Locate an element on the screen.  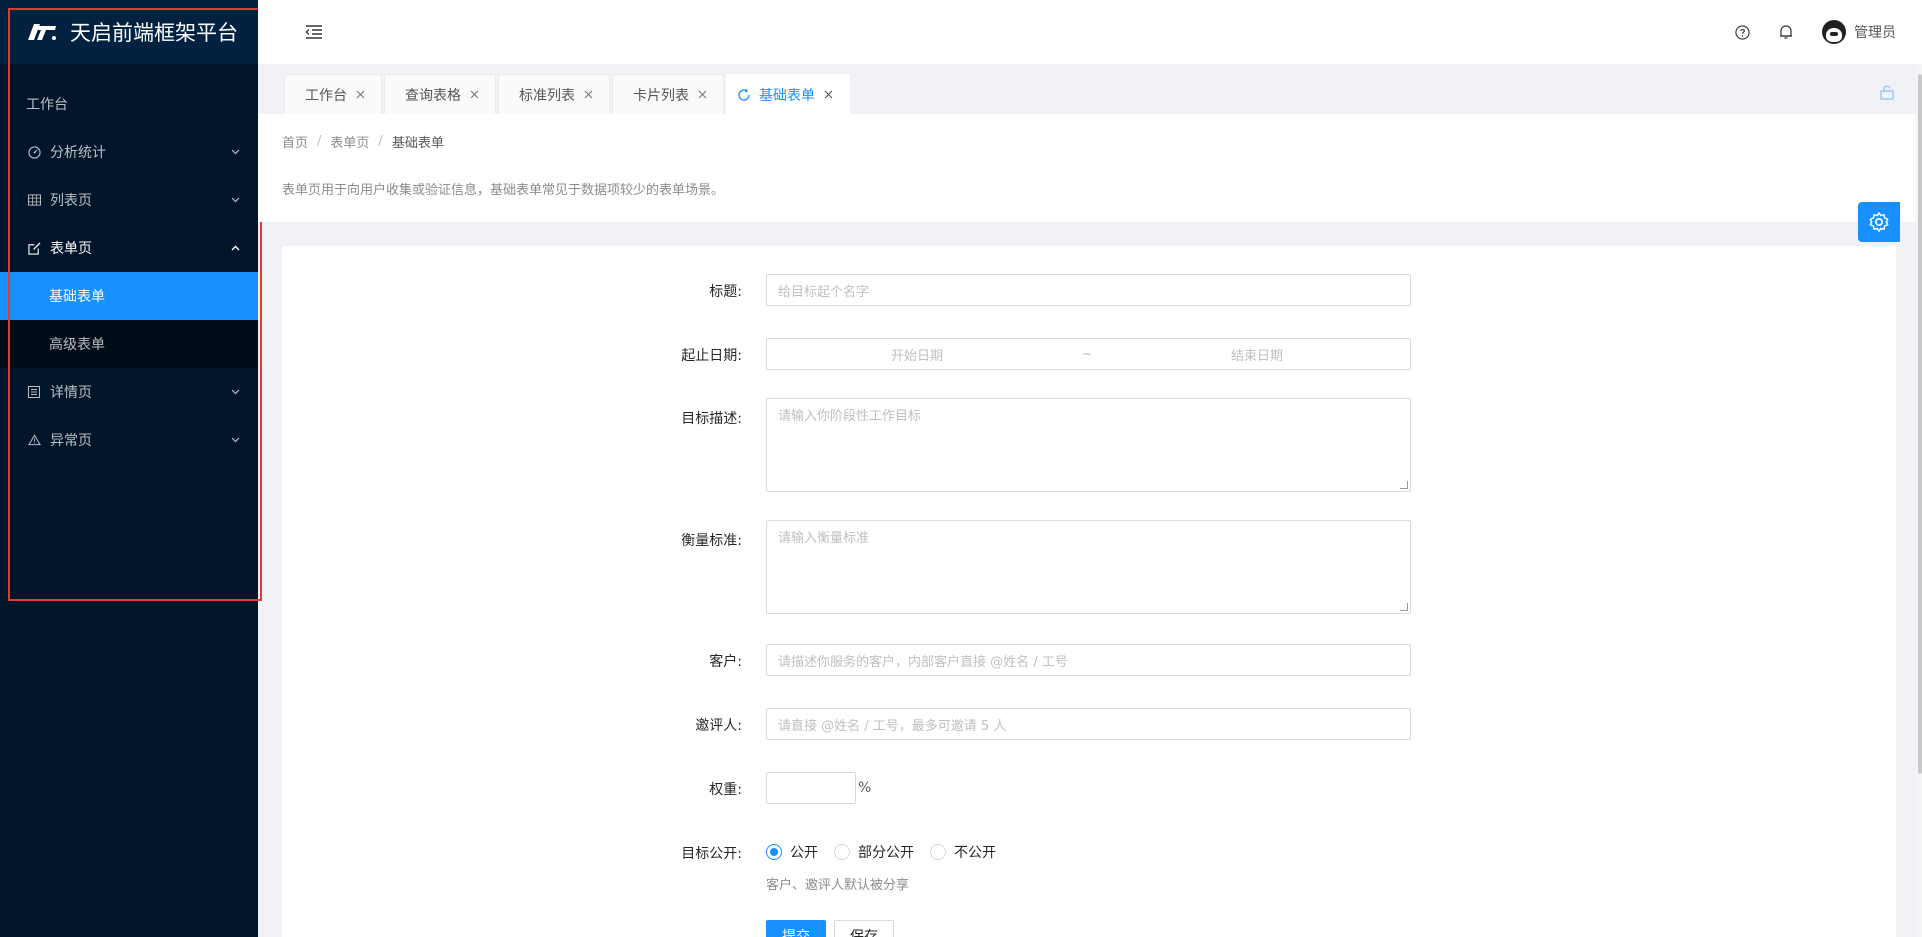
radio-checked-icon is located at coordinates (774, 852).